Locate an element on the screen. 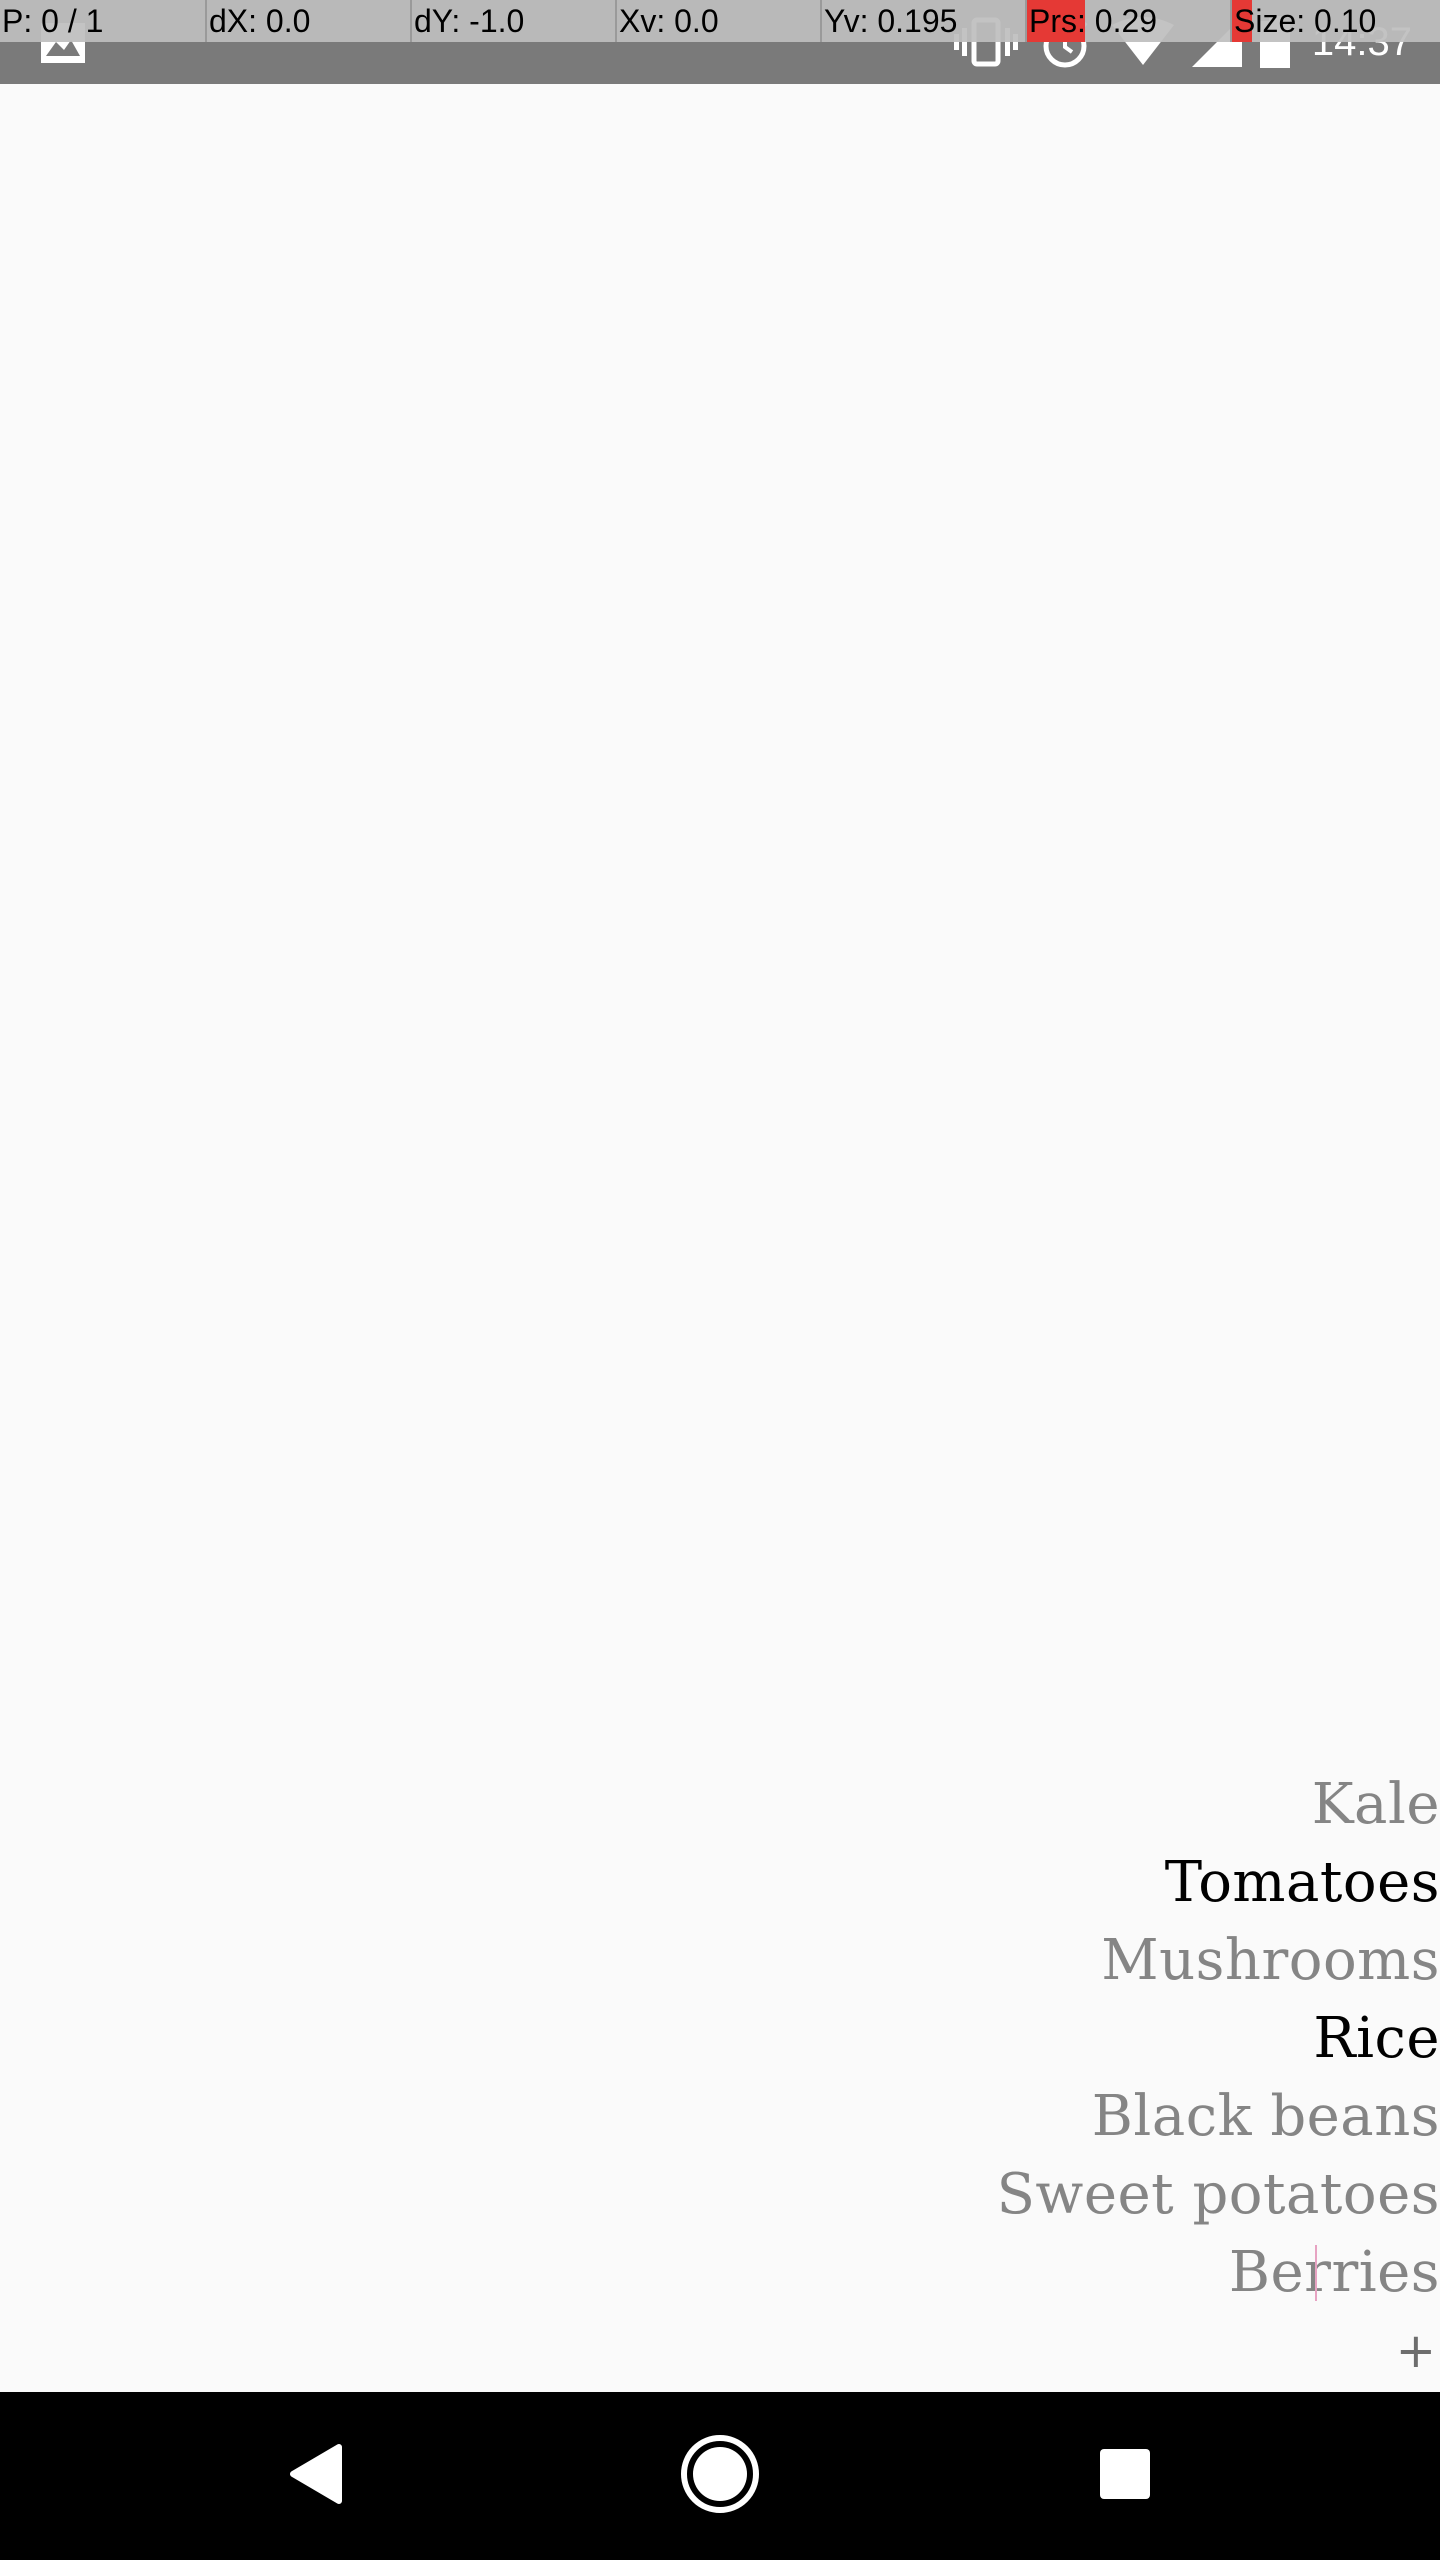 This screenshot has height=2560, width=1440. navigation-bar is located at coordinates (720, 2476).